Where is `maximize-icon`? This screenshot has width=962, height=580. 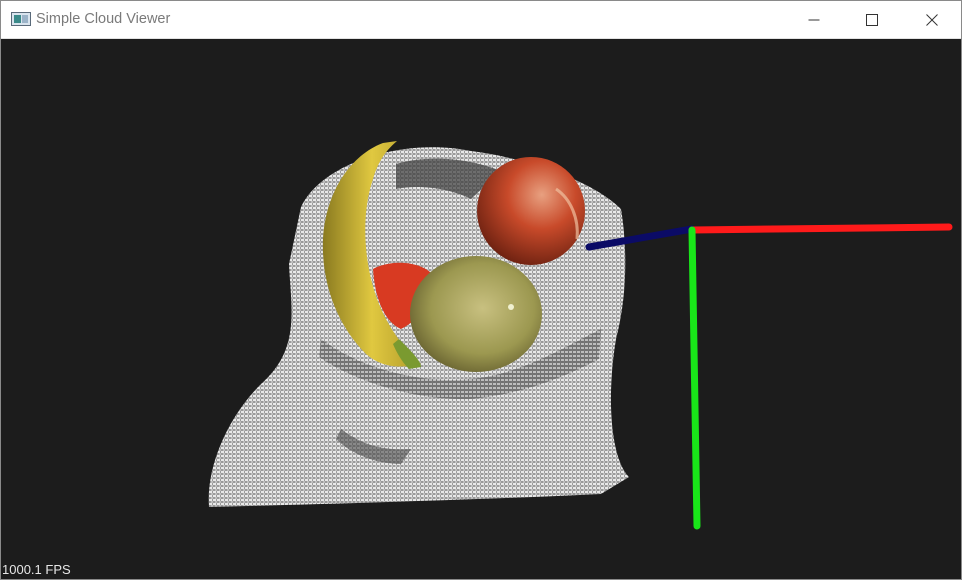
maximize-icon is located at coordinates (872, 19).